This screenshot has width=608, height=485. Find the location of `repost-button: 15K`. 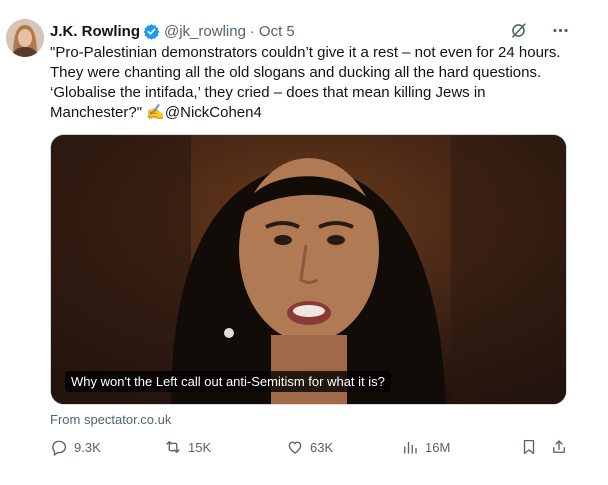

repost-button: 15K is located at coordinates (187, 447).